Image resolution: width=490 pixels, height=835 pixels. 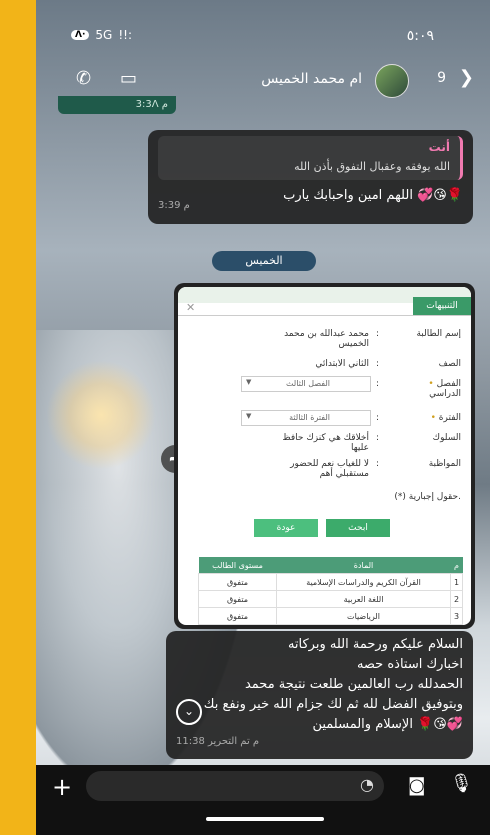 I want to click on field-label: • الفصل الدراسي, so click(x=430, y=389).